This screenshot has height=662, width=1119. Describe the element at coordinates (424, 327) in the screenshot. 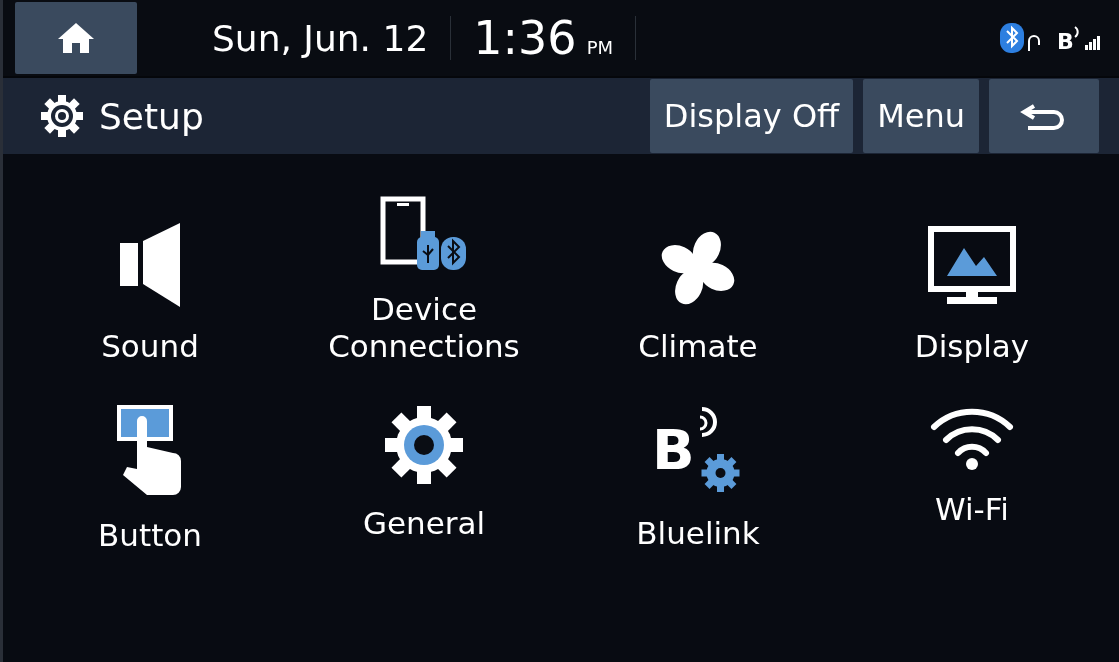

I see `tile-label: Device Connections` at that location.